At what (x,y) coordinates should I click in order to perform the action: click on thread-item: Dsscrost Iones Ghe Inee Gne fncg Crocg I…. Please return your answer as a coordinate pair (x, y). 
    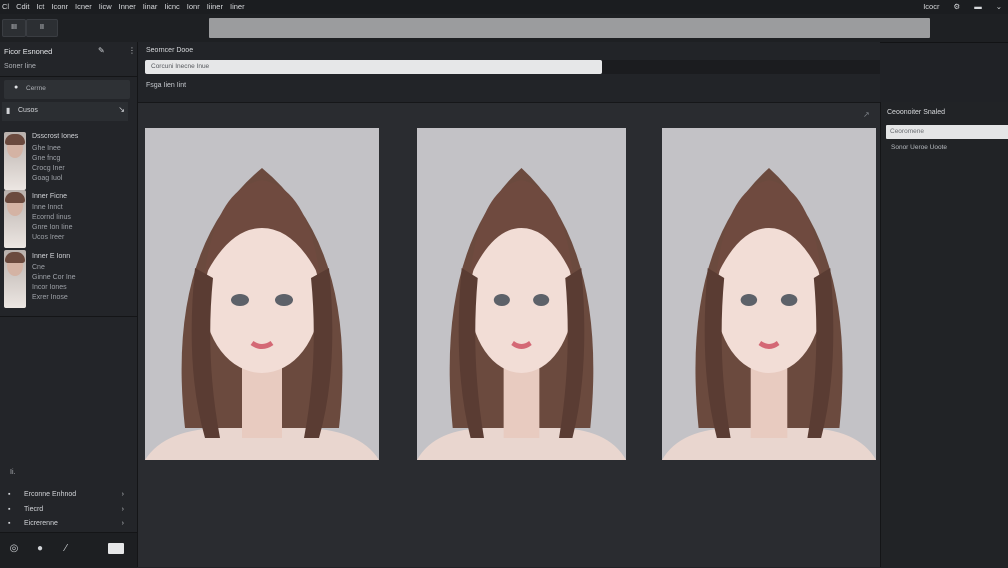
    Looking at the image, I should click on (68, 161).